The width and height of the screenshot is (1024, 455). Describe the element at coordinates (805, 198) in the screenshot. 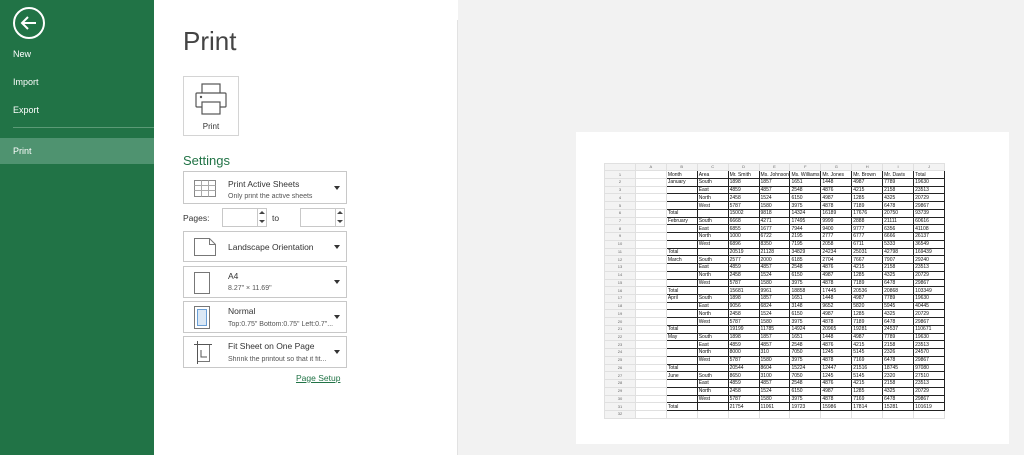

I see `sheet-cell: 6150` at that location.